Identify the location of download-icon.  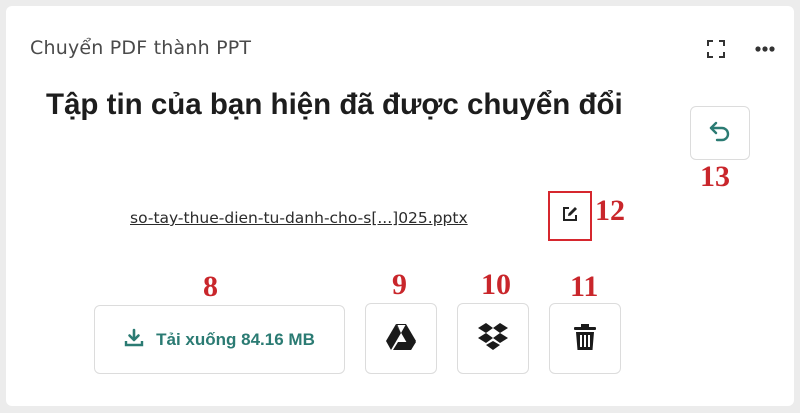
(134, 340).